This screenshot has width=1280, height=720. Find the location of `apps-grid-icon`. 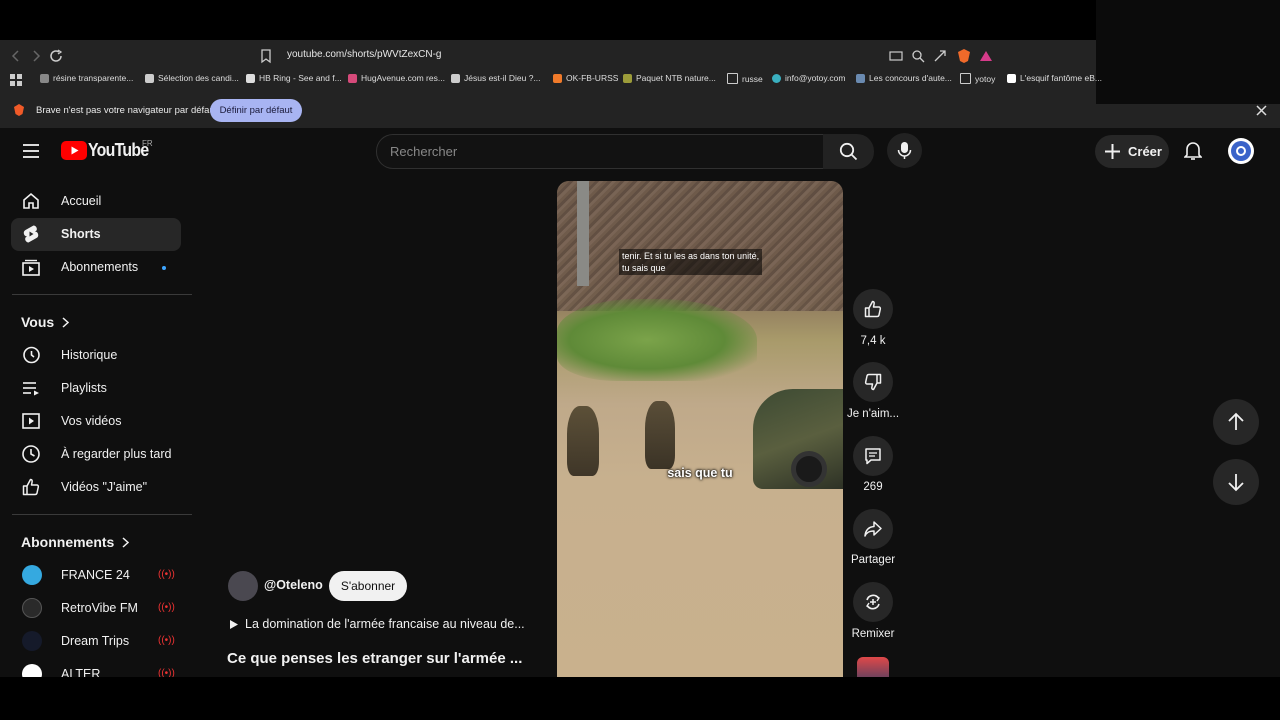

apps-grid-icon is located at coordinates (16, 80).